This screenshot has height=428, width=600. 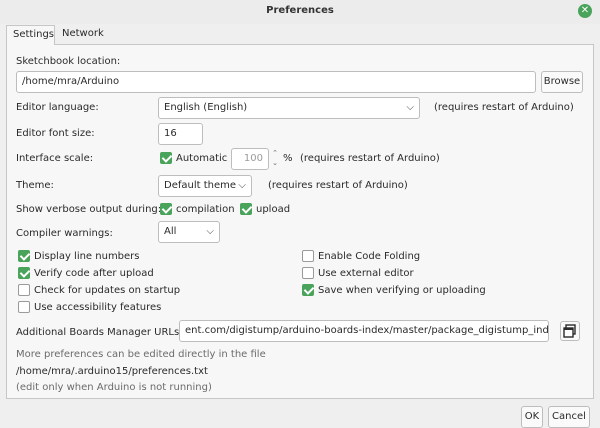 I want to click on check-updates-label: Check for updates on startup, so click(x=107, y=290).